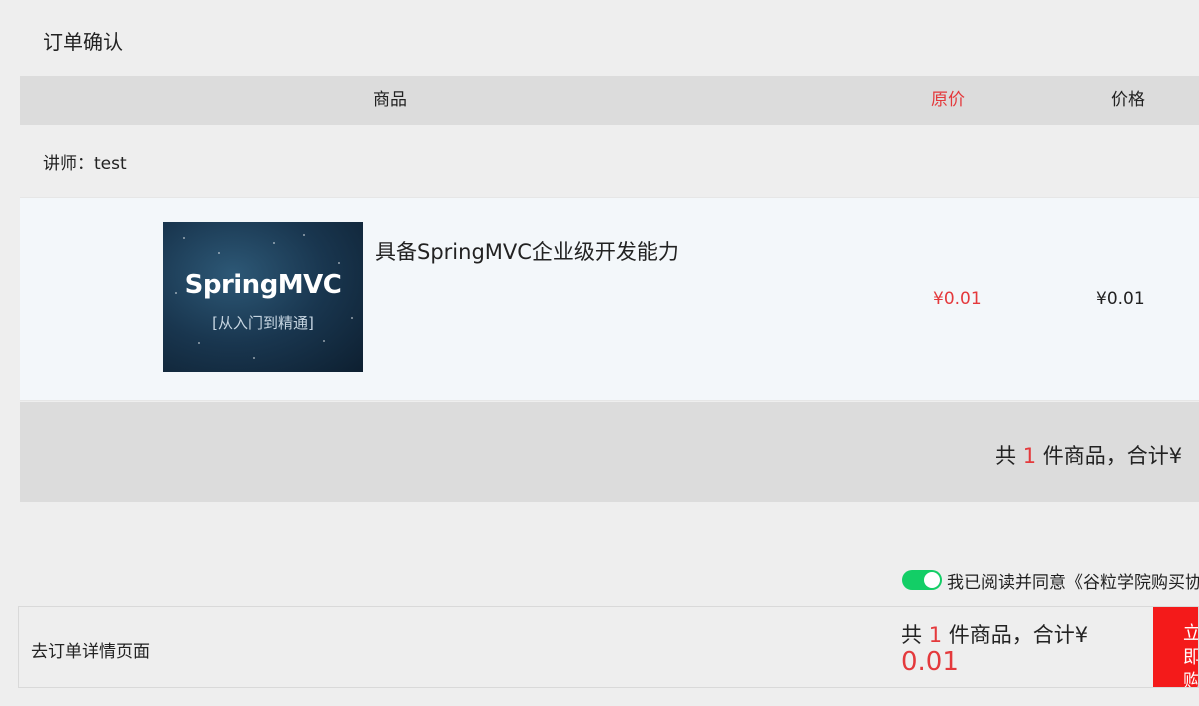 This screenshot has width=1199, height=706. I want to click on summary-suffix: 件商品，合计¥, so click(1112, 456).